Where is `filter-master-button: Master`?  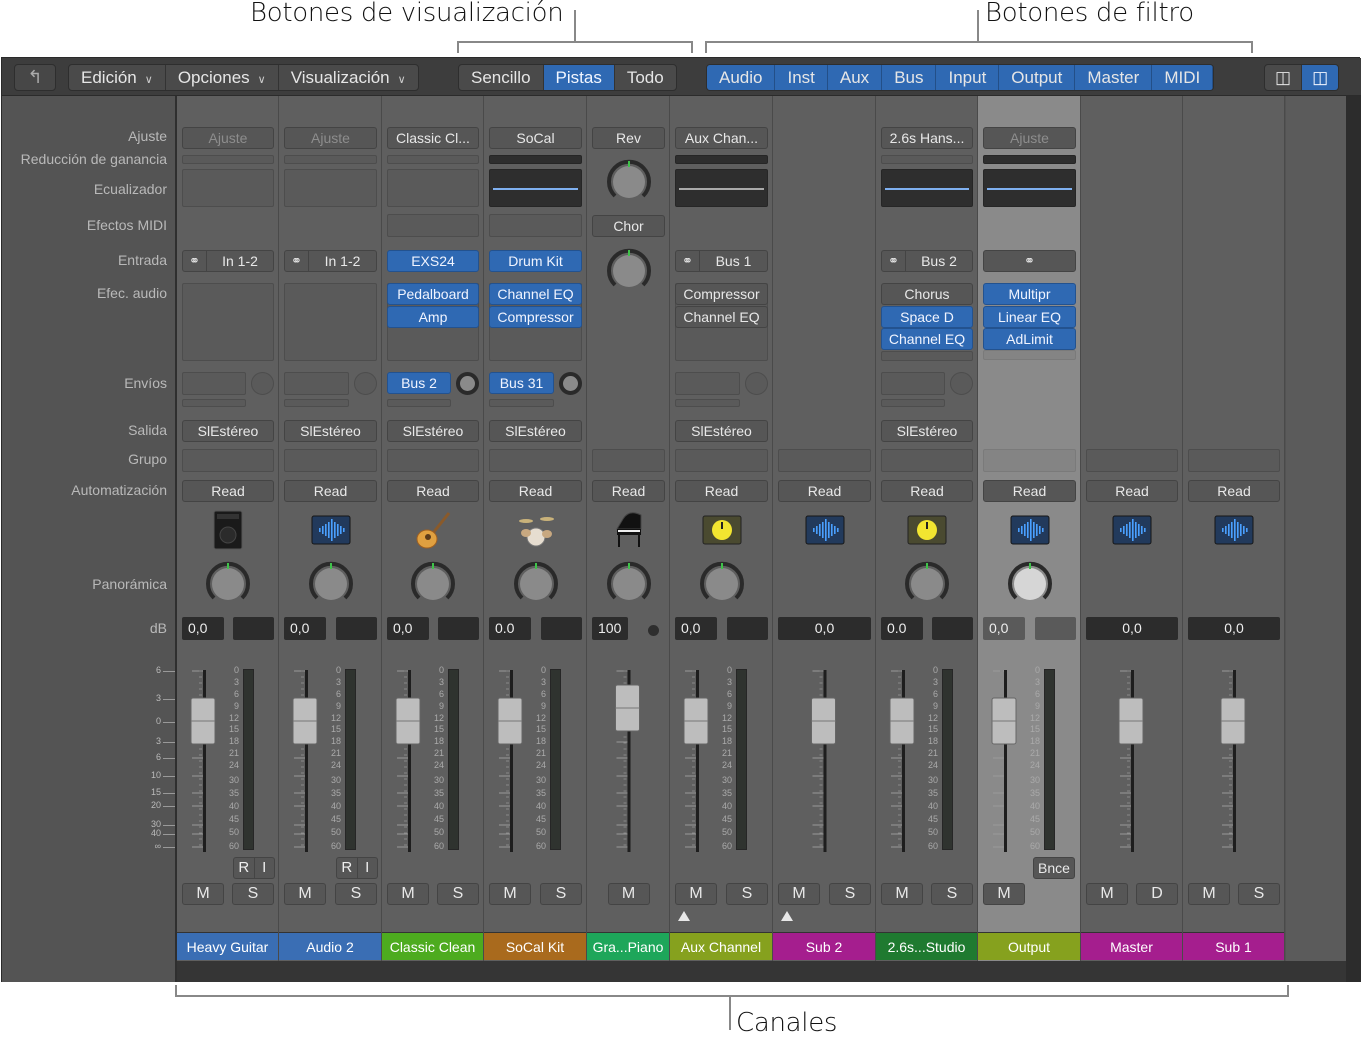 filter-master-button: Master is located at coordinates (1114, 77).